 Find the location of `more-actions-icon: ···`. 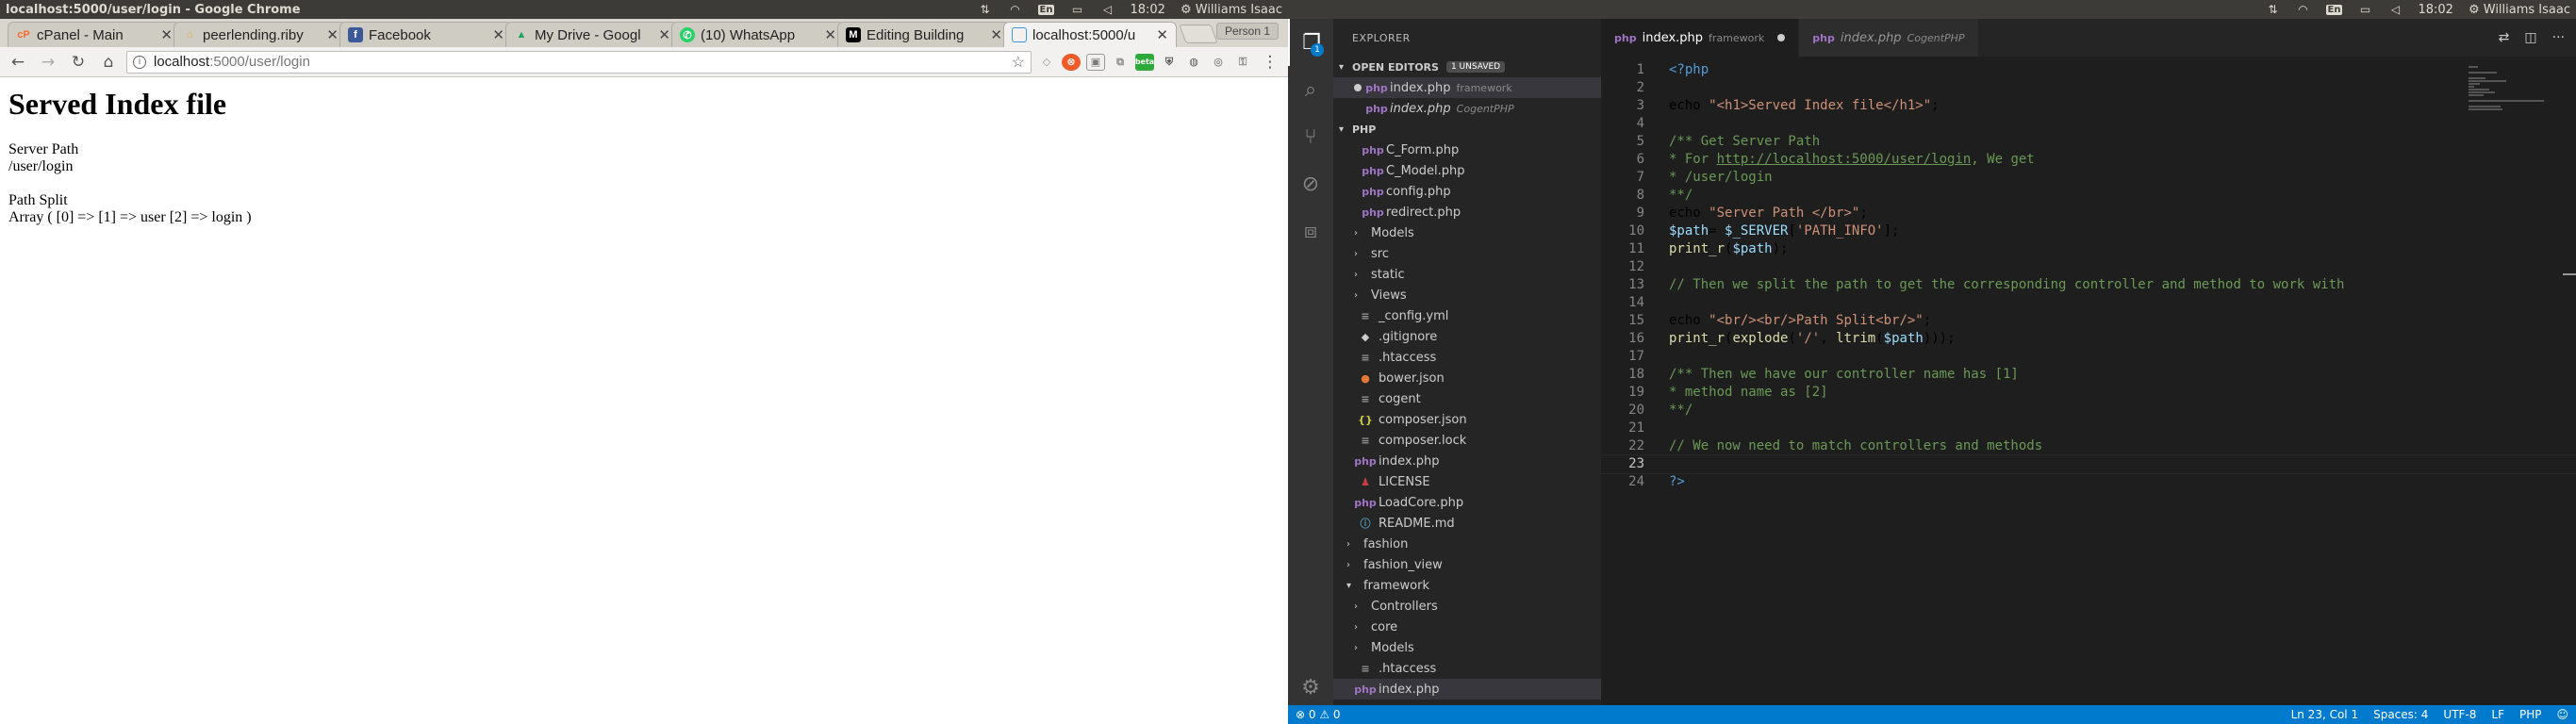

more-actions-icon: ··· is located at coordinates (2558, 37).